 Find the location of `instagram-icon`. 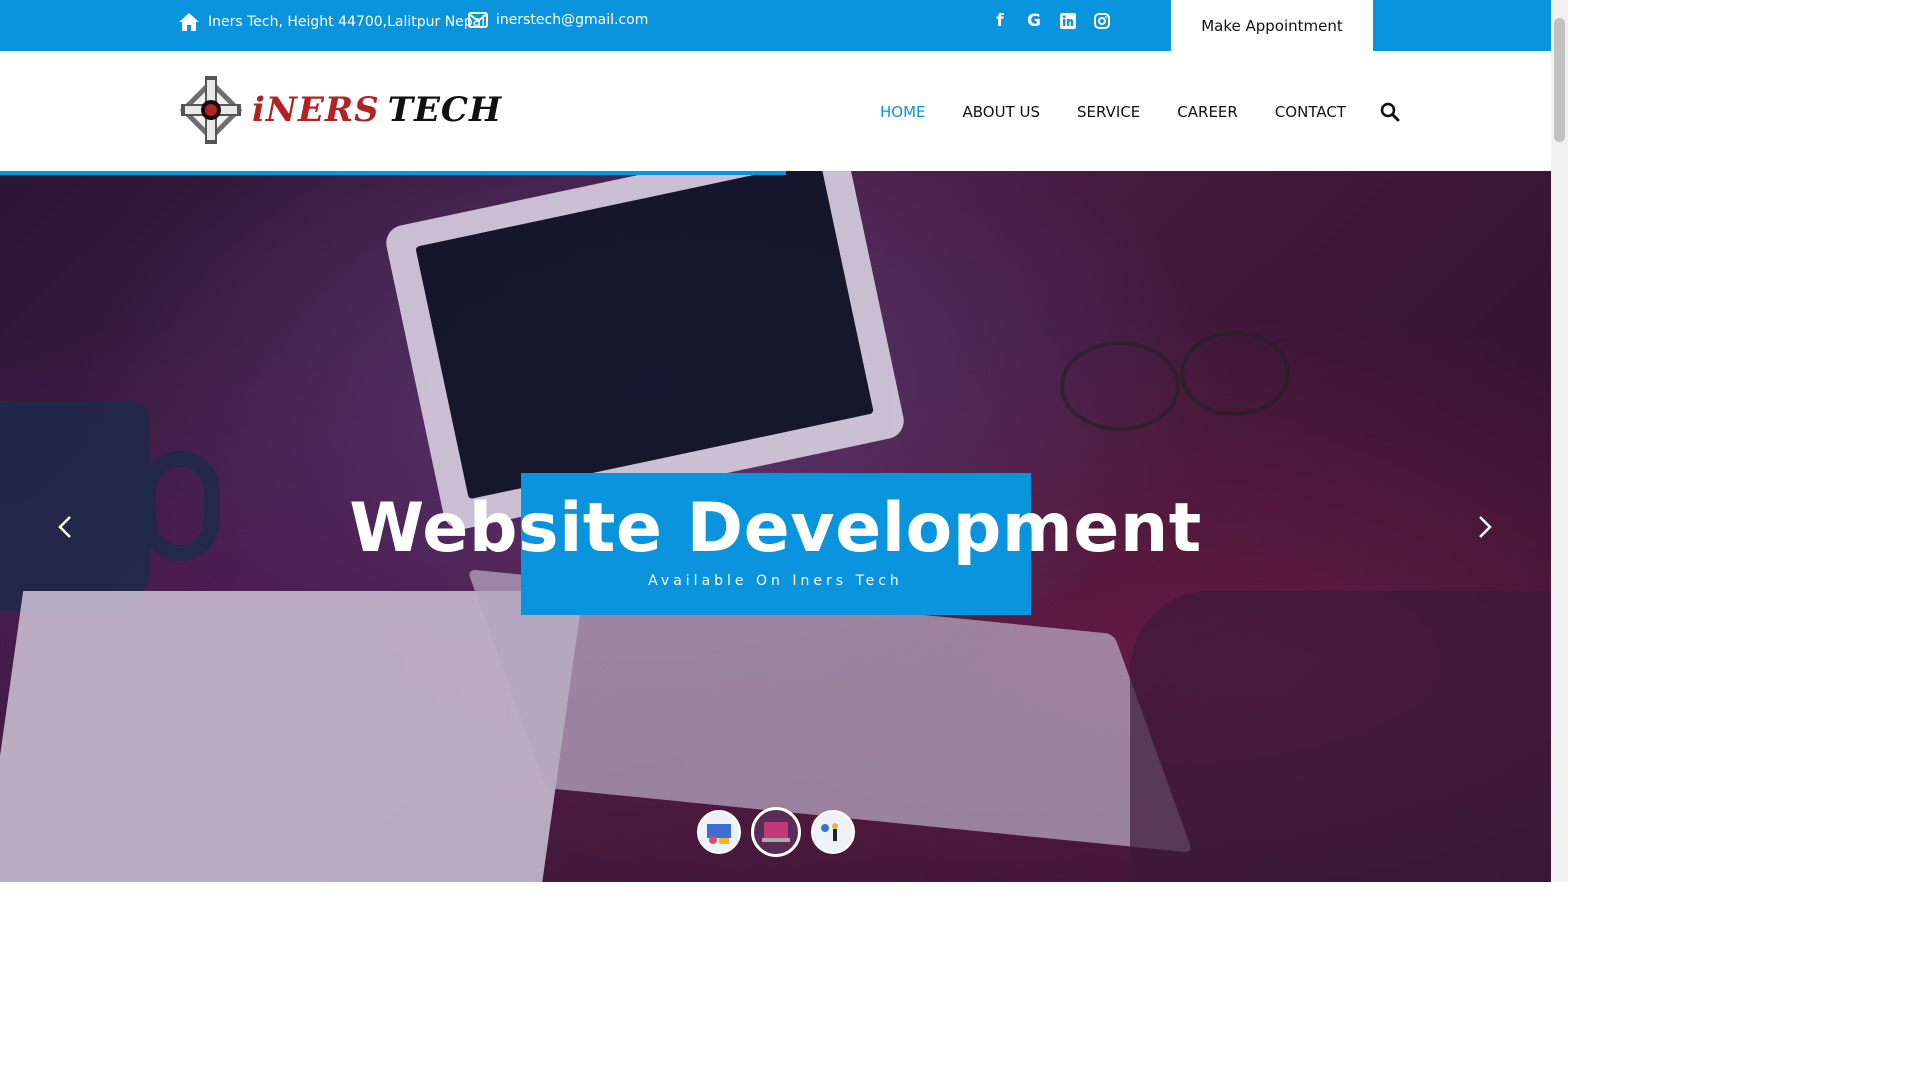

instagram-icon is located at coordinates (1102, 21).